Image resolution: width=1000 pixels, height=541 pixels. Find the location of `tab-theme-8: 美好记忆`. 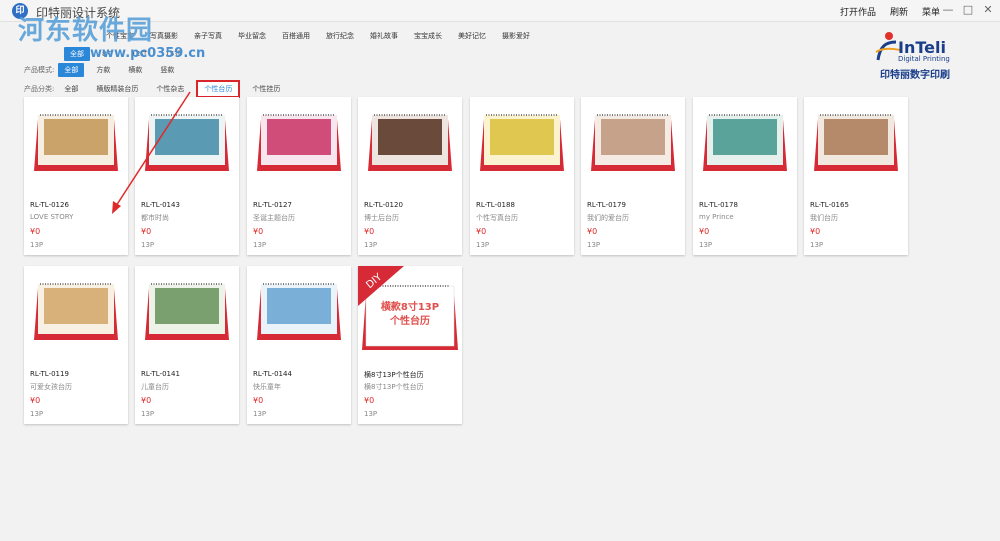

tab-theme-8: 美好记忆 is located at coordinates (472, 36).